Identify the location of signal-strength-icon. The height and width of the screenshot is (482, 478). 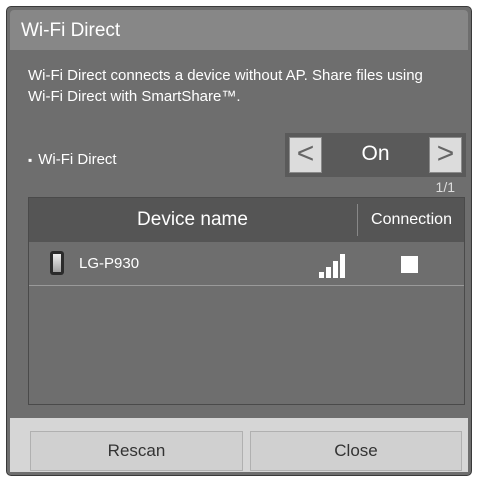
(333, 266).